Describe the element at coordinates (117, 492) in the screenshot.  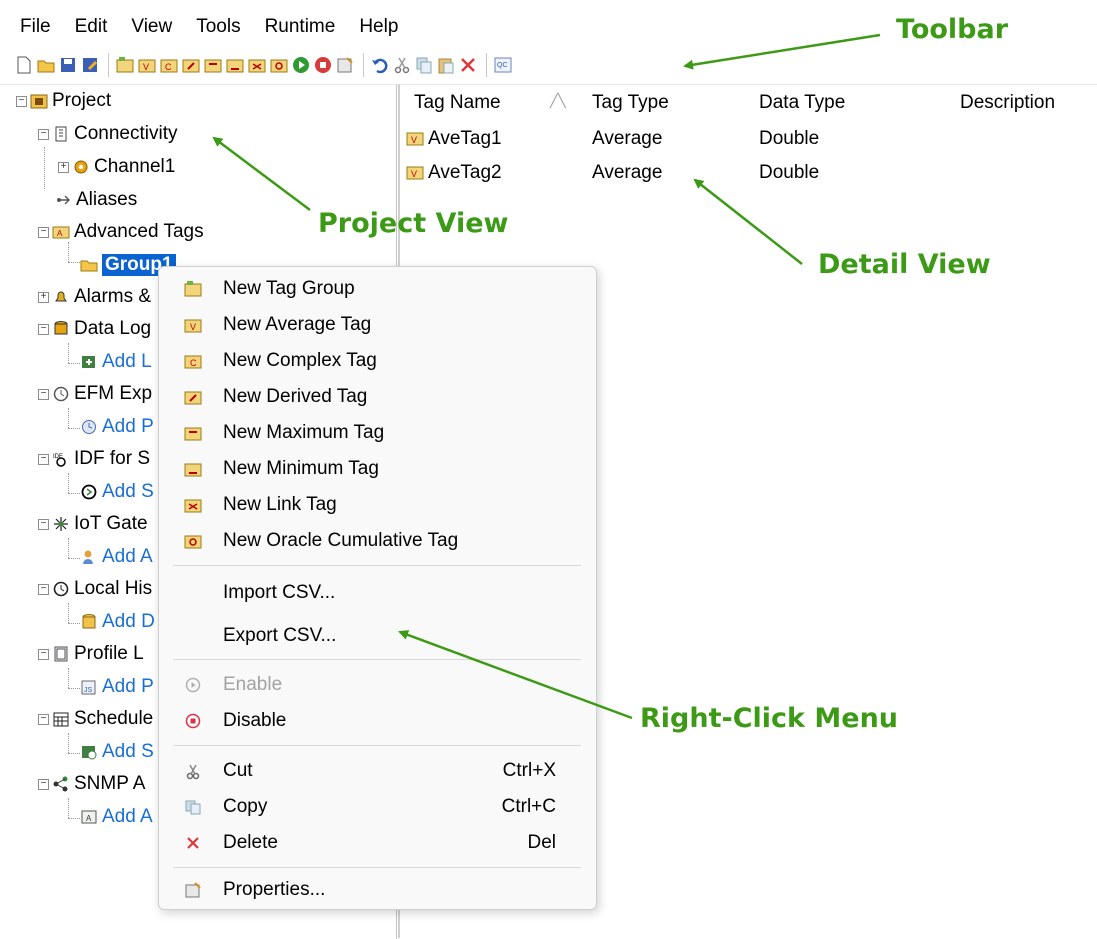
I see `tree-item-add-idf: Add S` at that location.